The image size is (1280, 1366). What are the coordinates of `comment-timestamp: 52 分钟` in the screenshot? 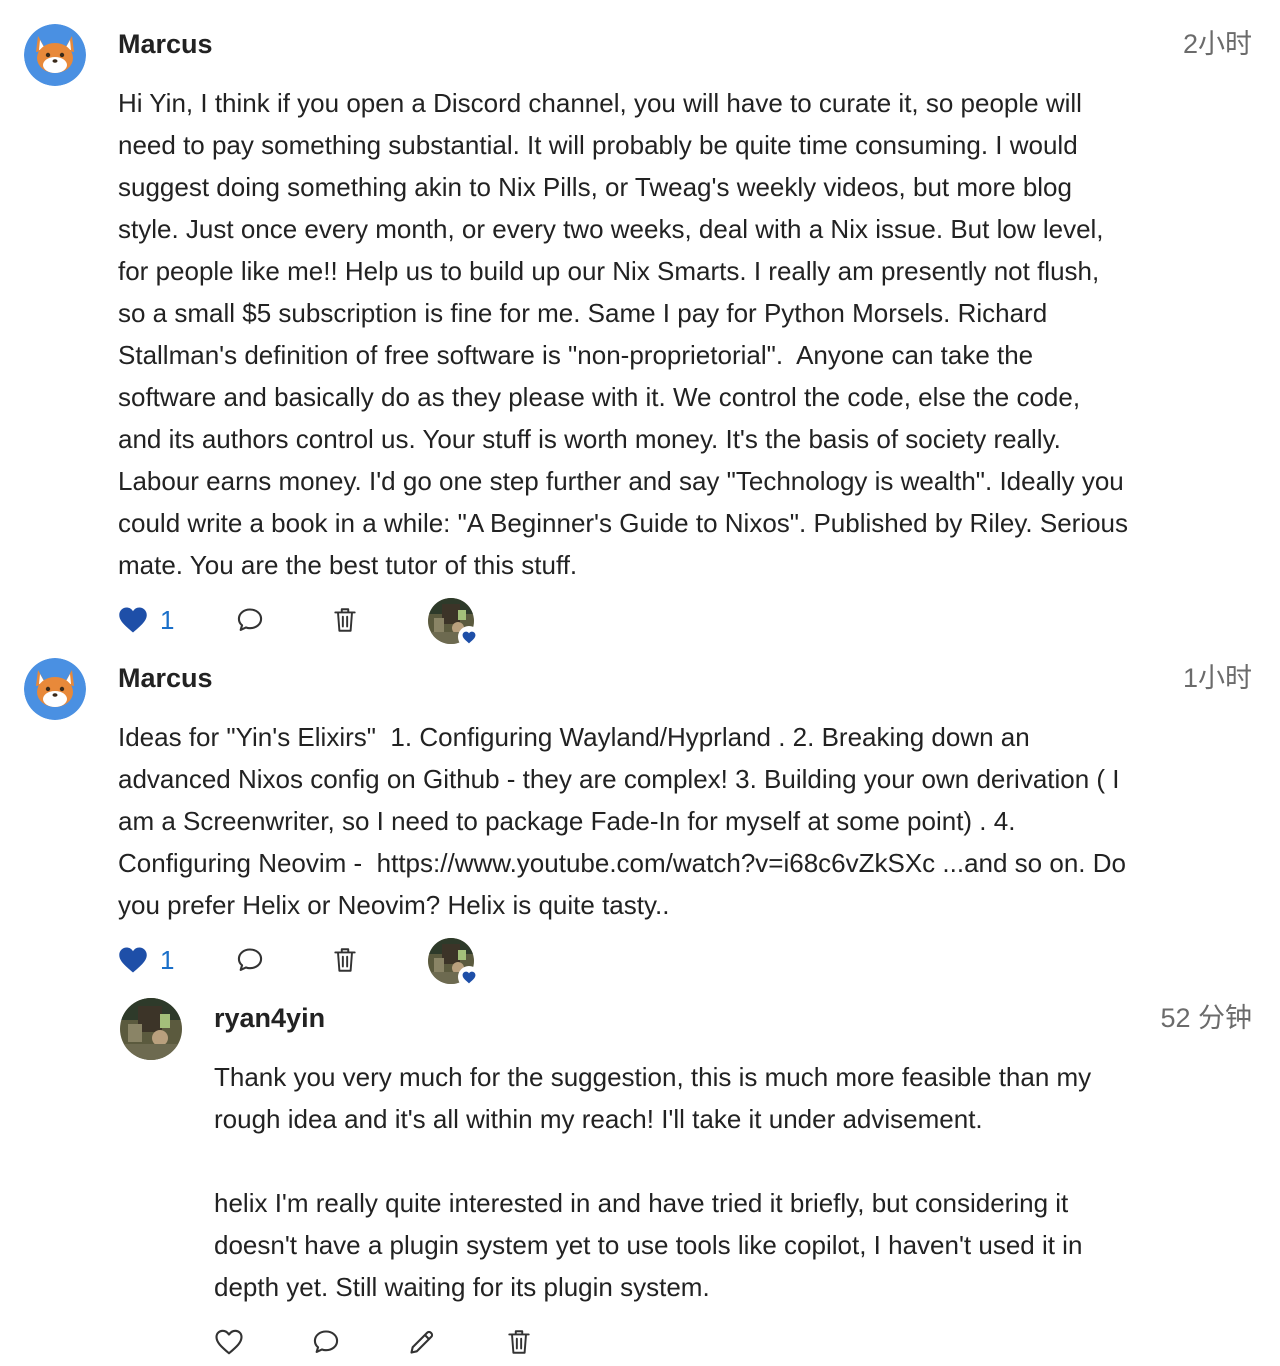 It's located at (1206, 1018).